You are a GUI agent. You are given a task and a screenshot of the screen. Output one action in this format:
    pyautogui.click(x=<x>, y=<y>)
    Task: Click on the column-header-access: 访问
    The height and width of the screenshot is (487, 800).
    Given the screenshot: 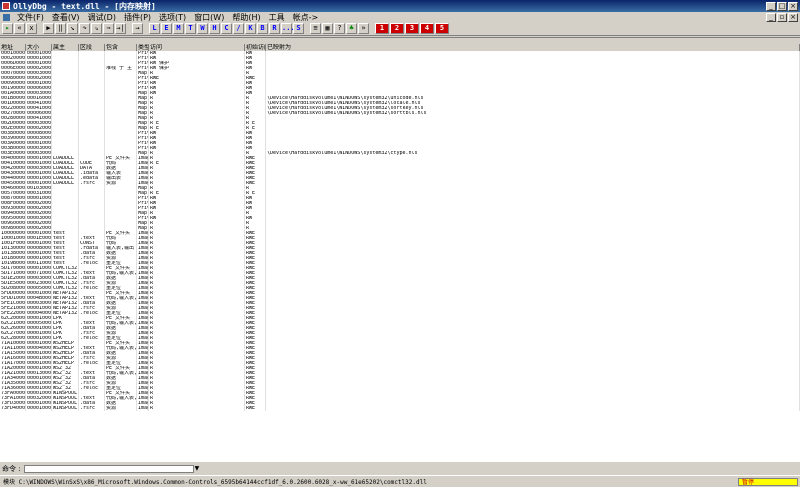 What is the action you would take?
    pyautogui.click(x=197, y=47)
    